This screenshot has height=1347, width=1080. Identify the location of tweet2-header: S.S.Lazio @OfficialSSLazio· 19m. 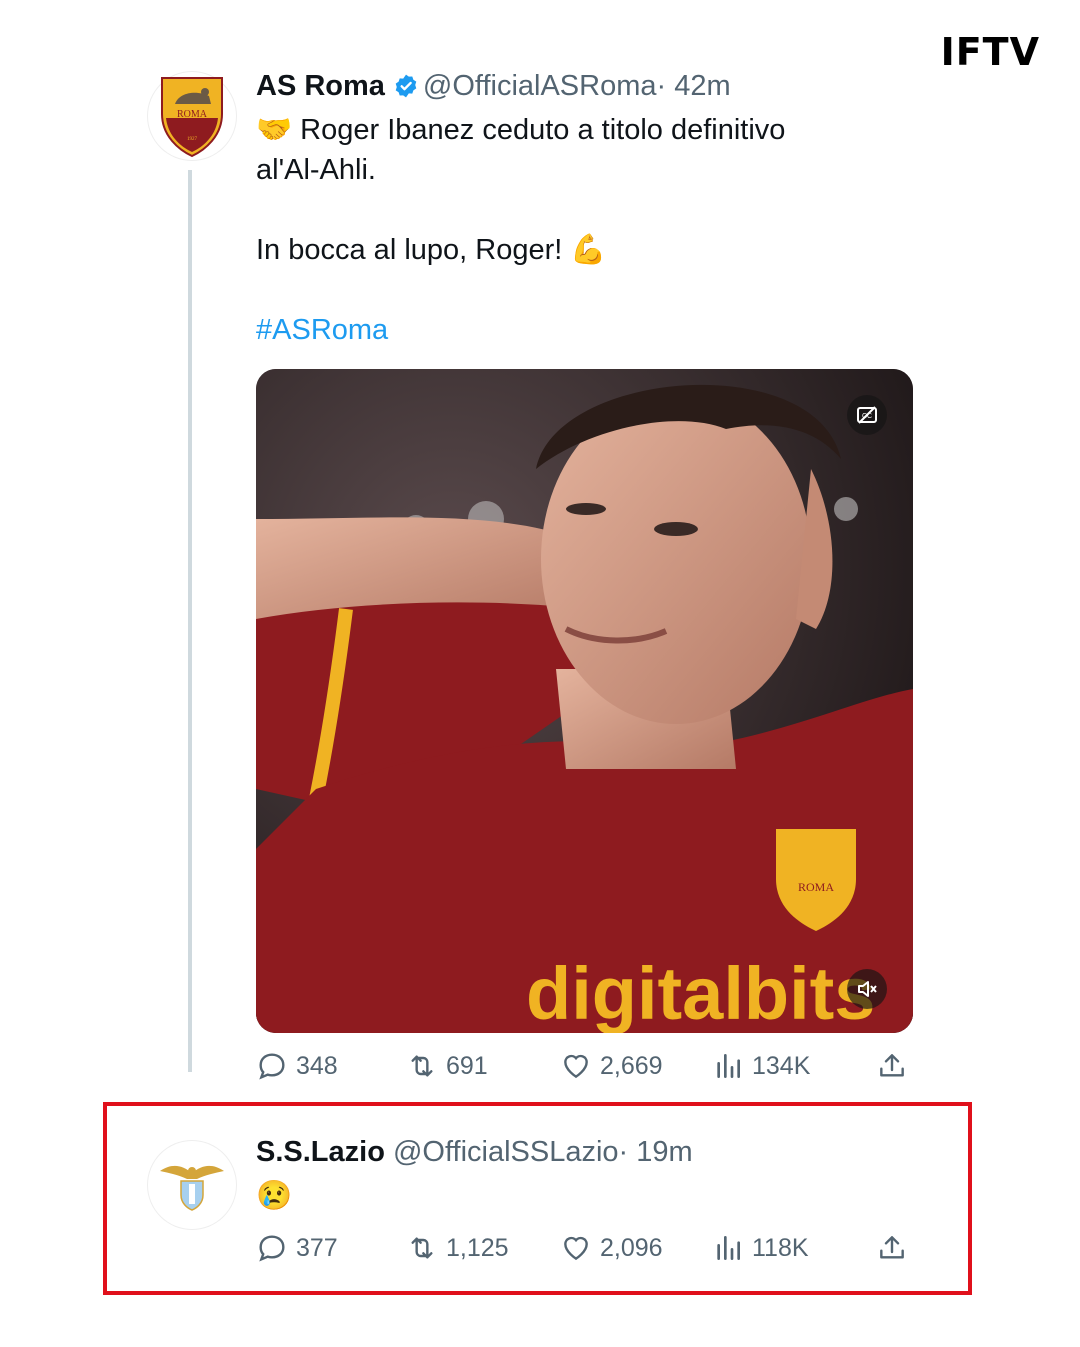
(474, 1152).